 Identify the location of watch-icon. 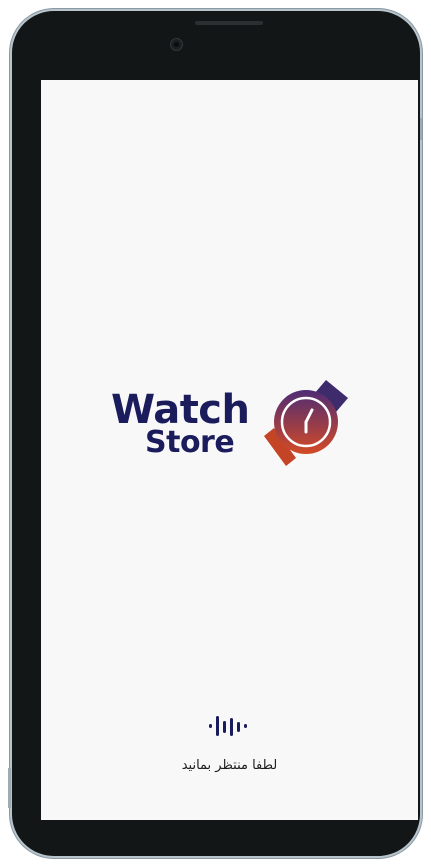
(306, 423).